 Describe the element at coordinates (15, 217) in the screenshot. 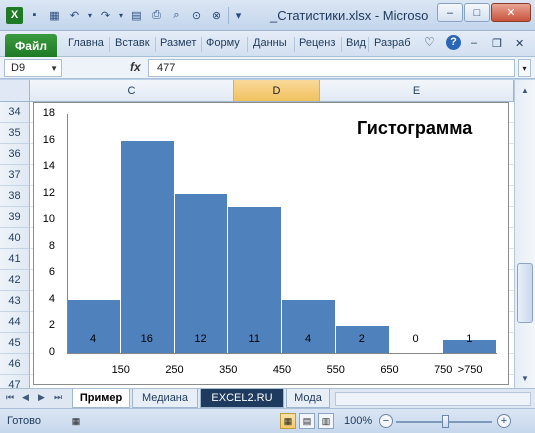

I see `row-header: 39` at that location.